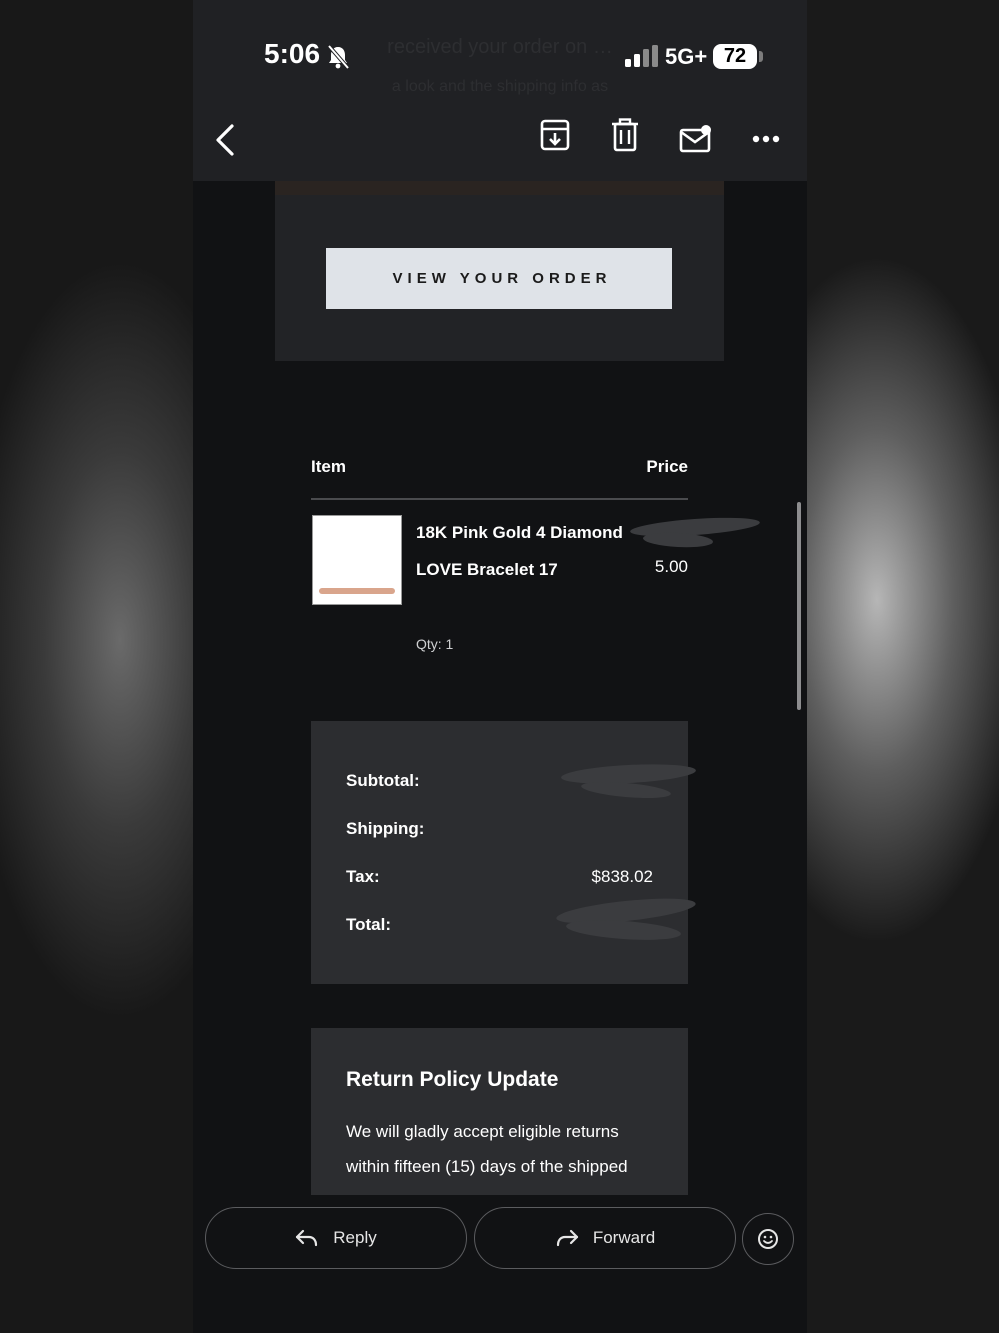  I want to click on action-bar: Reply Forward, so click(500, 1264).